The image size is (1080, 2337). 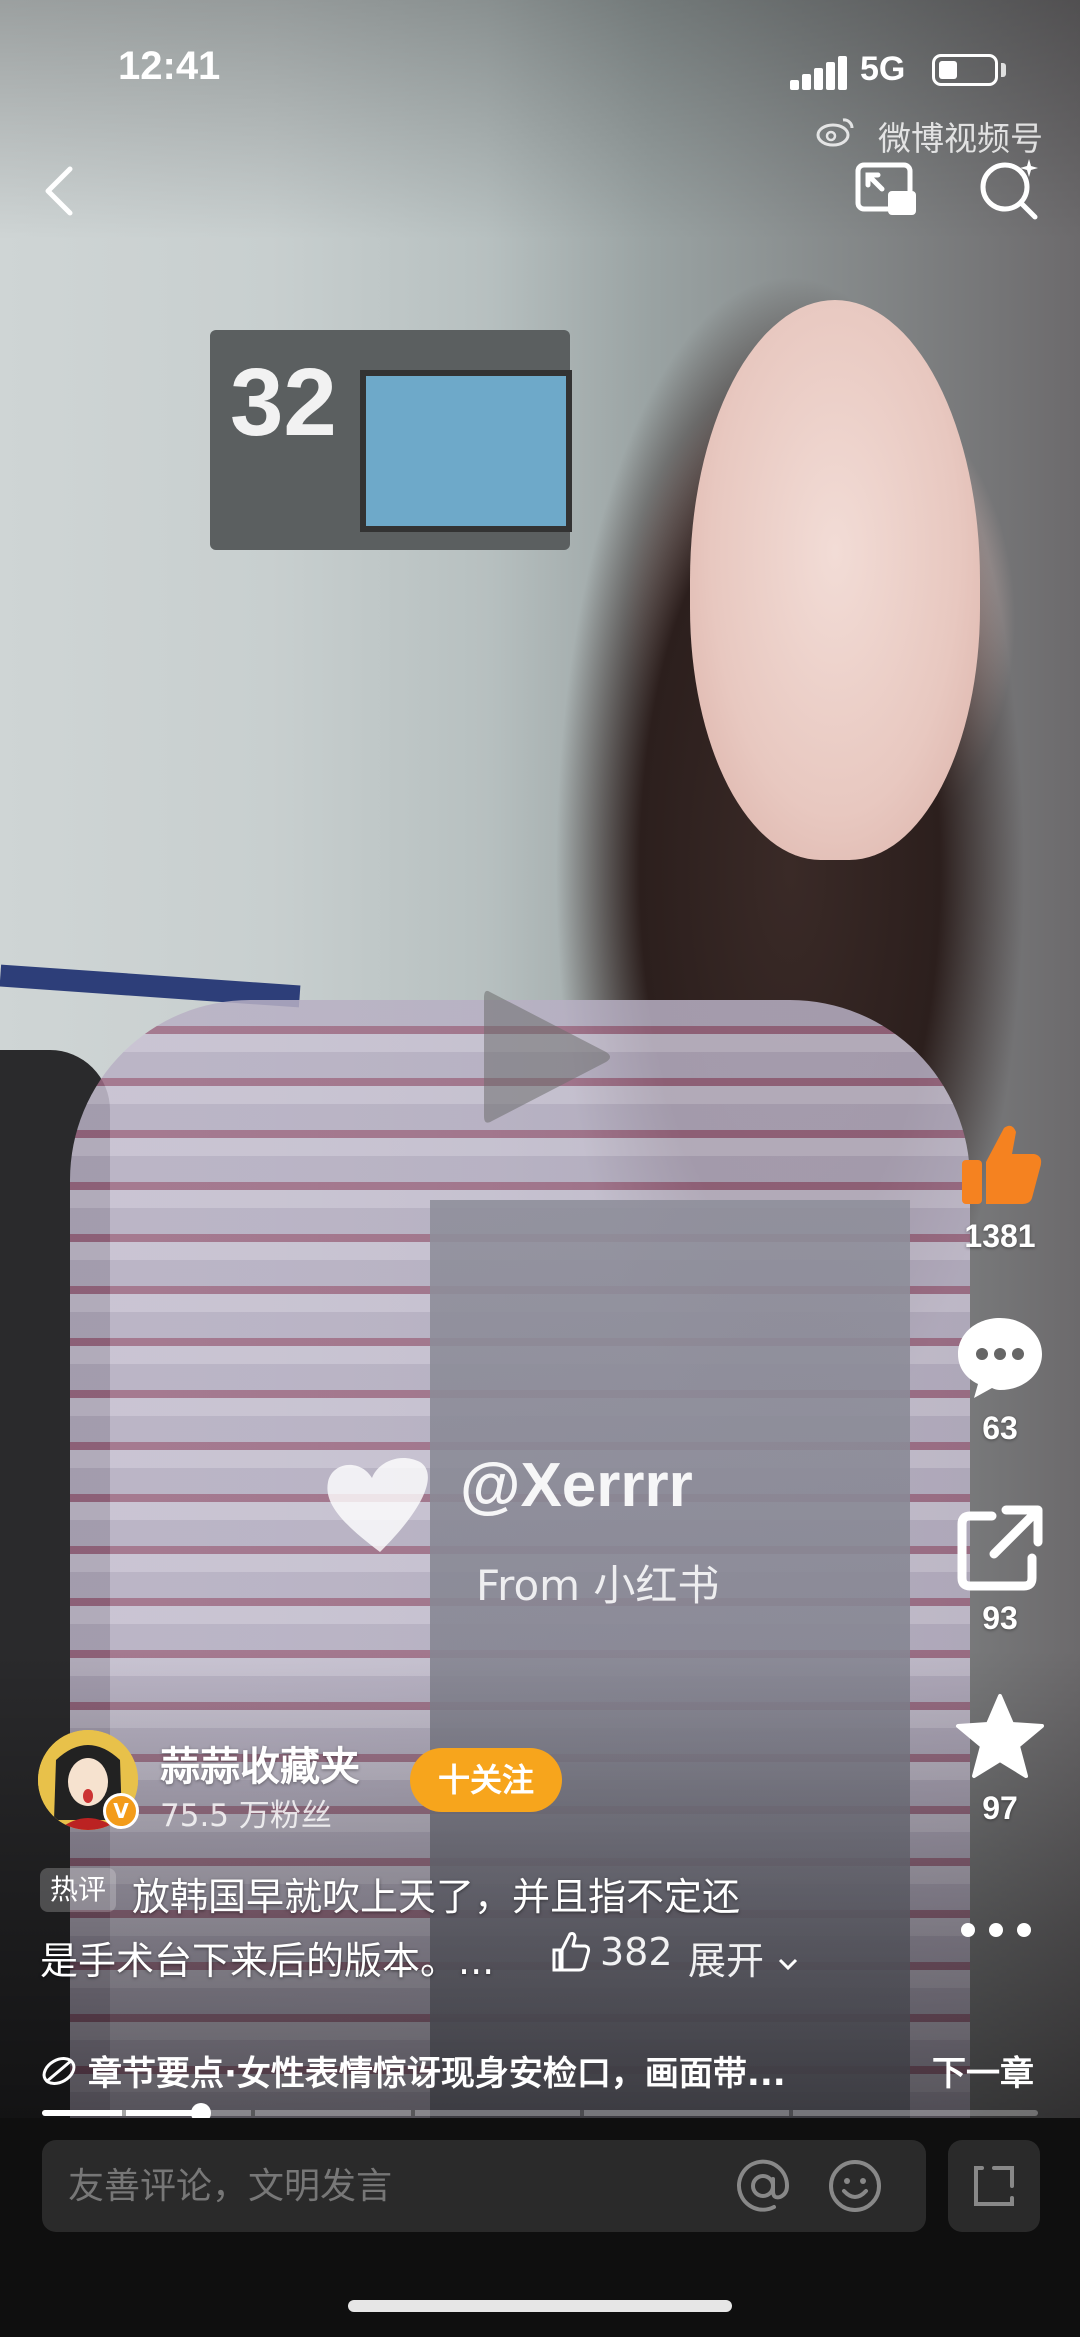 I want to click on rotate-icon, so click(x=994, y=2186).